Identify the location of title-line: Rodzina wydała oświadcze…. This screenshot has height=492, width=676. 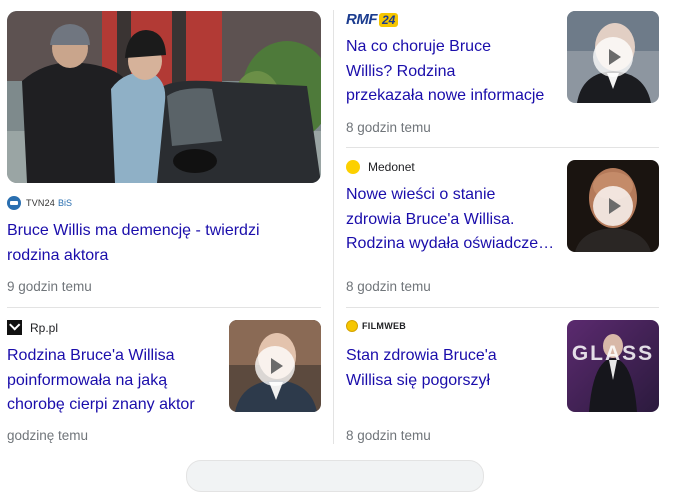
(450, 243).